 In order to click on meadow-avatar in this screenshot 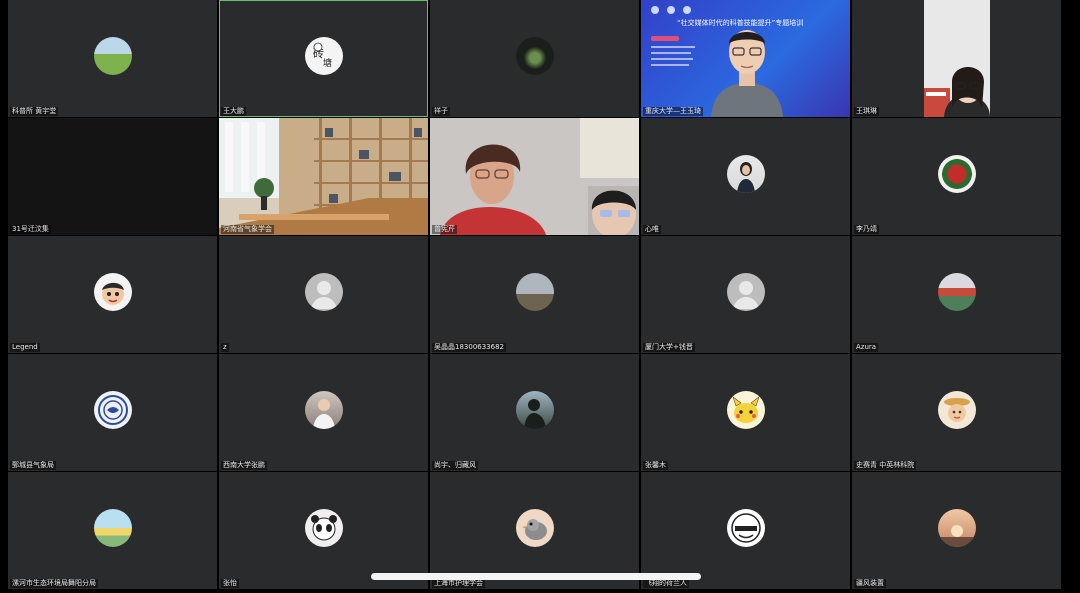, I will do `click(112, 55)`.